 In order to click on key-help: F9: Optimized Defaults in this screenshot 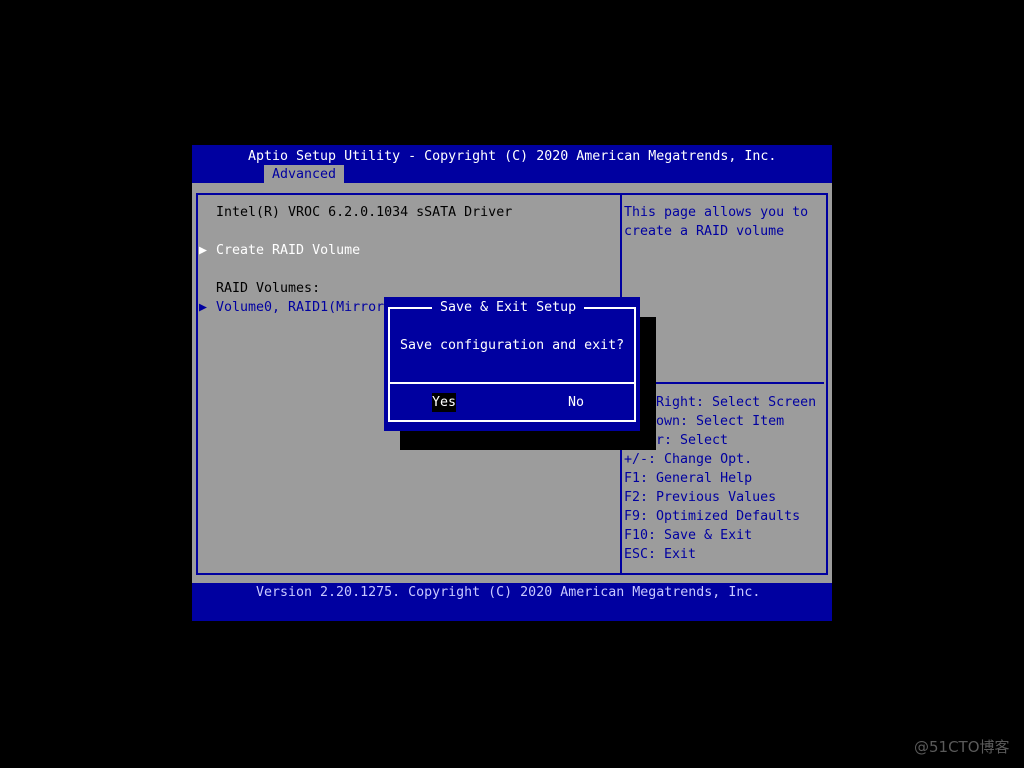, I will do `click(712, 516)`.